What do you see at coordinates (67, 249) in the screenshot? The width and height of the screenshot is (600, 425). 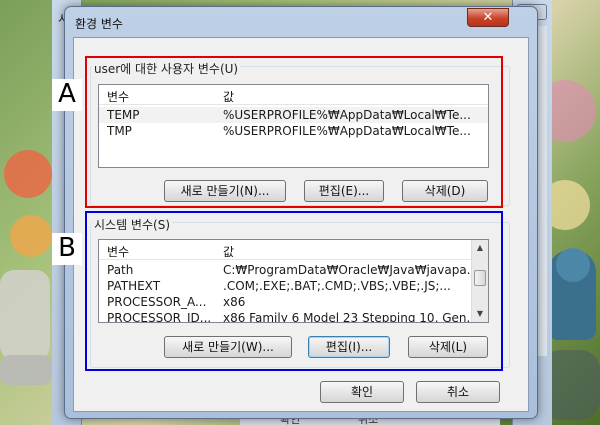 I see `annotation-label-b: B` at bounding box center [67, 249].